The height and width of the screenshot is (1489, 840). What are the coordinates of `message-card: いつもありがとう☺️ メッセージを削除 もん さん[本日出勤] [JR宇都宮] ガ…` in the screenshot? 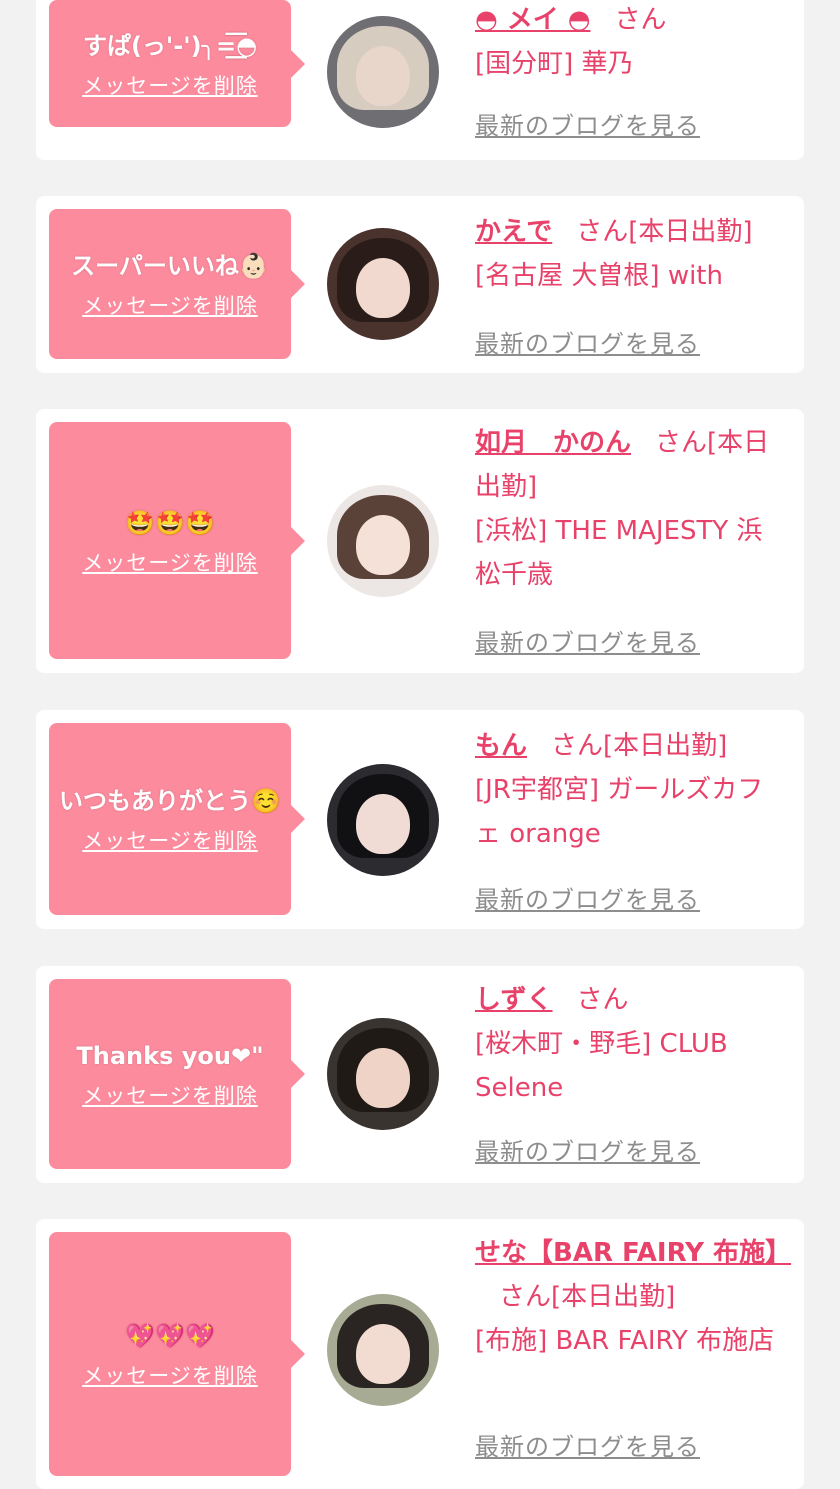 It's located at (420, 819).